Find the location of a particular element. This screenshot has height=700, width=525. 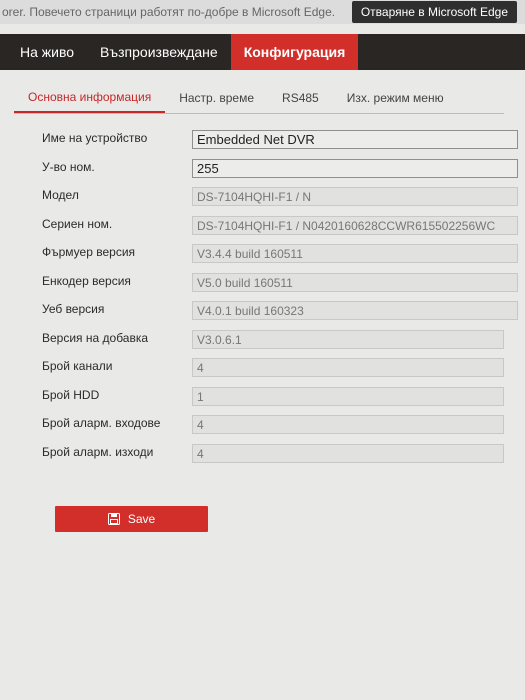

open-in-edge-button: Отваряне в Microsoft Edge is located at coordinates (434, 12).